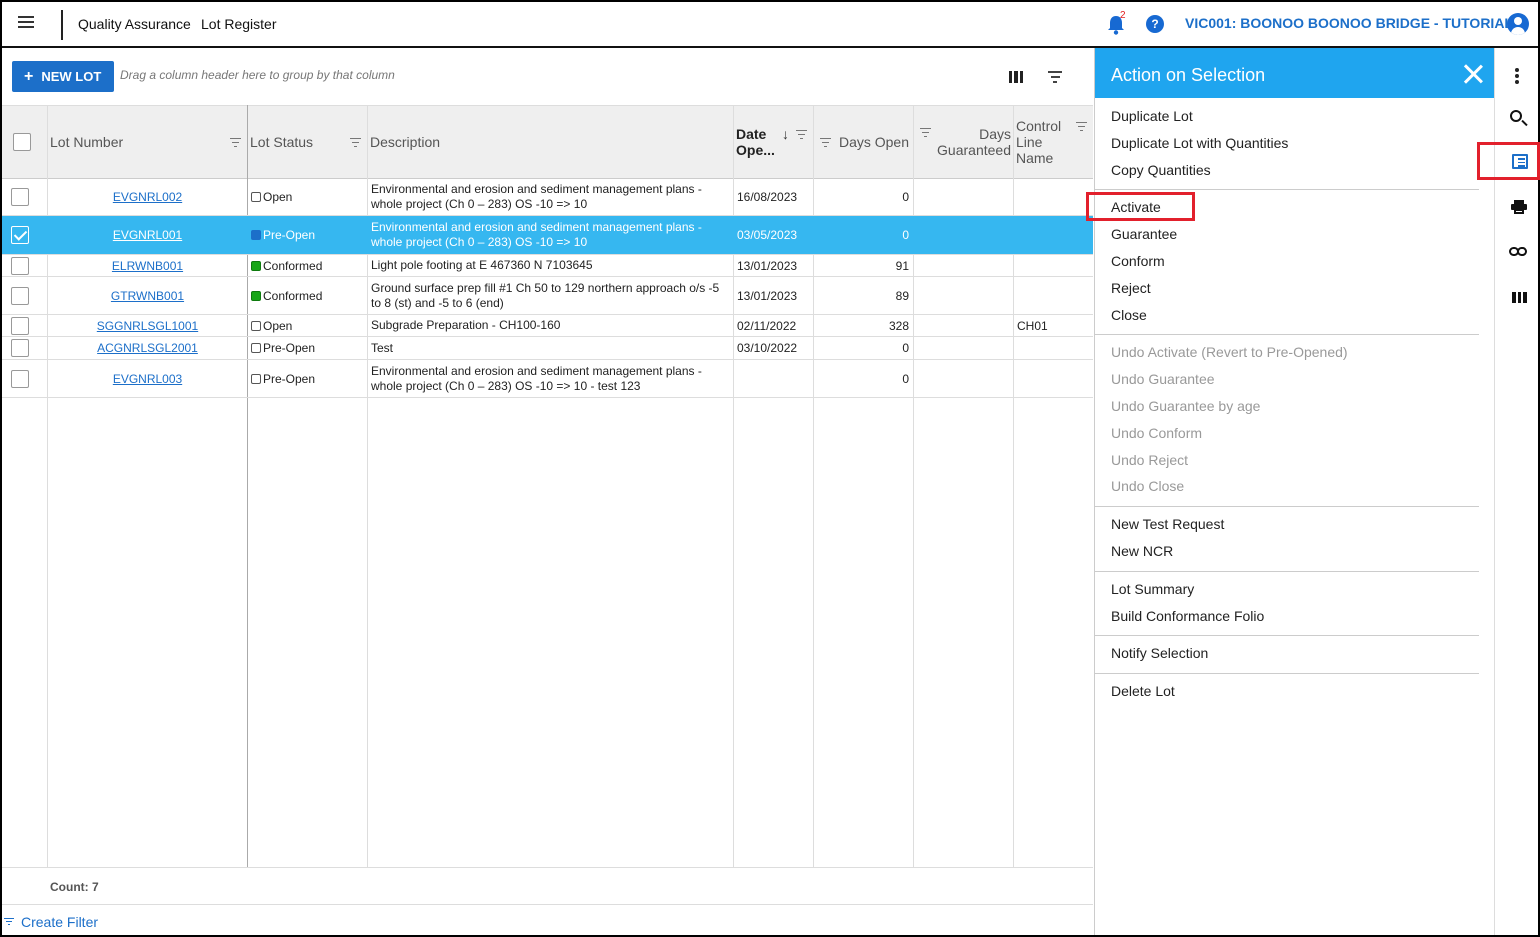  What do you see at coordinates (902, 265) in the screenshot?
I see `days-open-cell: 91` at bounding box center [902, 265].